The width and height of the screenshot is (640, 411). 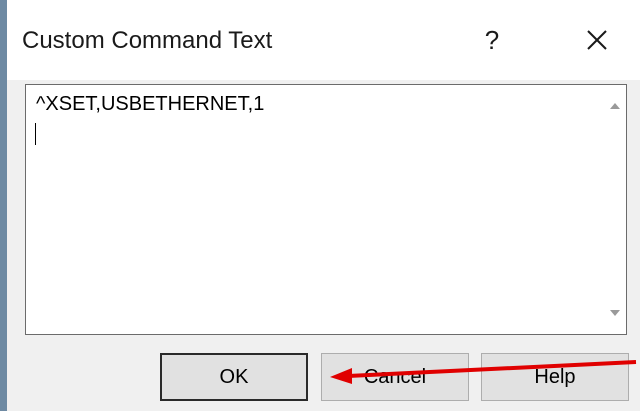 I want to click on dialog-title: Custom Command Text, so click(x=147, y=40).